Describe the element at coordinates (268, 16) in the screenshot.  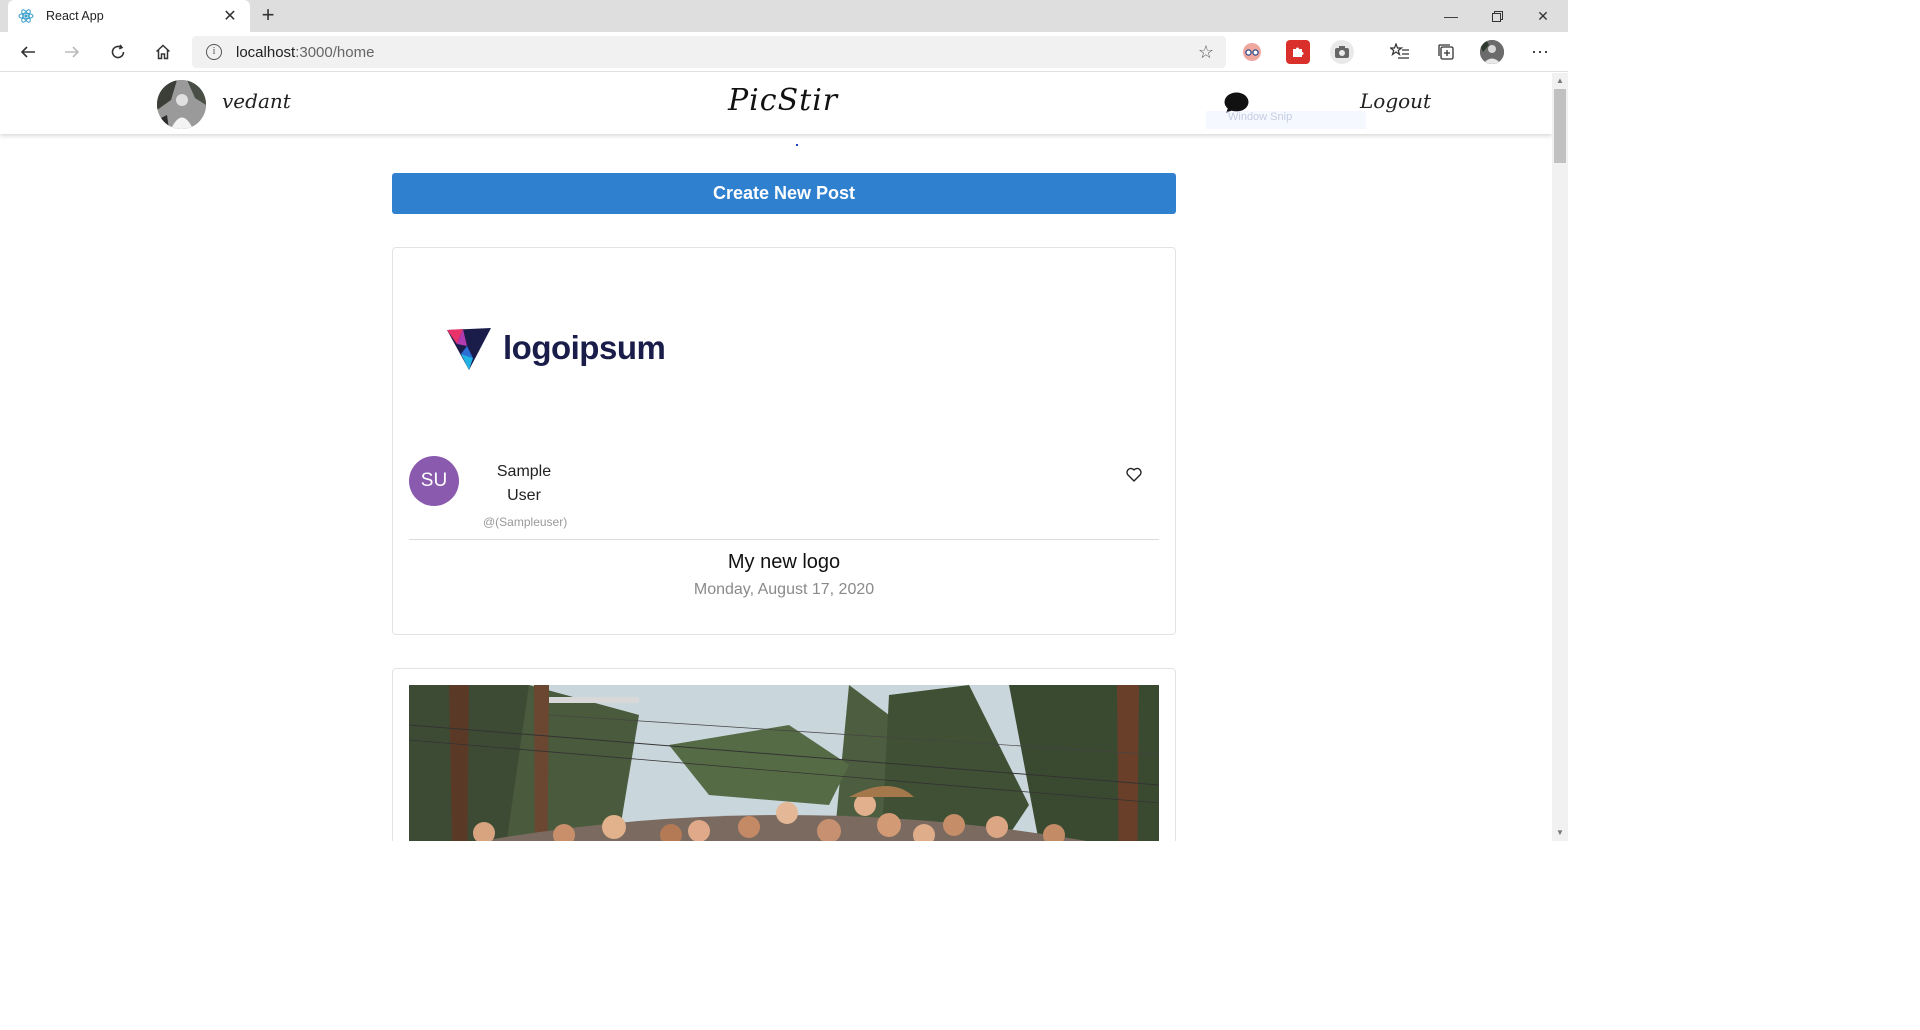
I see `new-tab-button: +` at that location.